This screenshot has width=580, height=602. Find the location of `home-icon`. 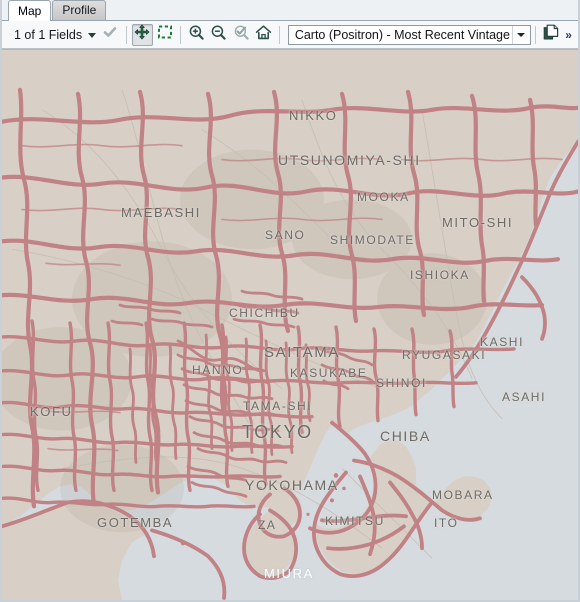

home-icon is located at coordinates (263, 35).